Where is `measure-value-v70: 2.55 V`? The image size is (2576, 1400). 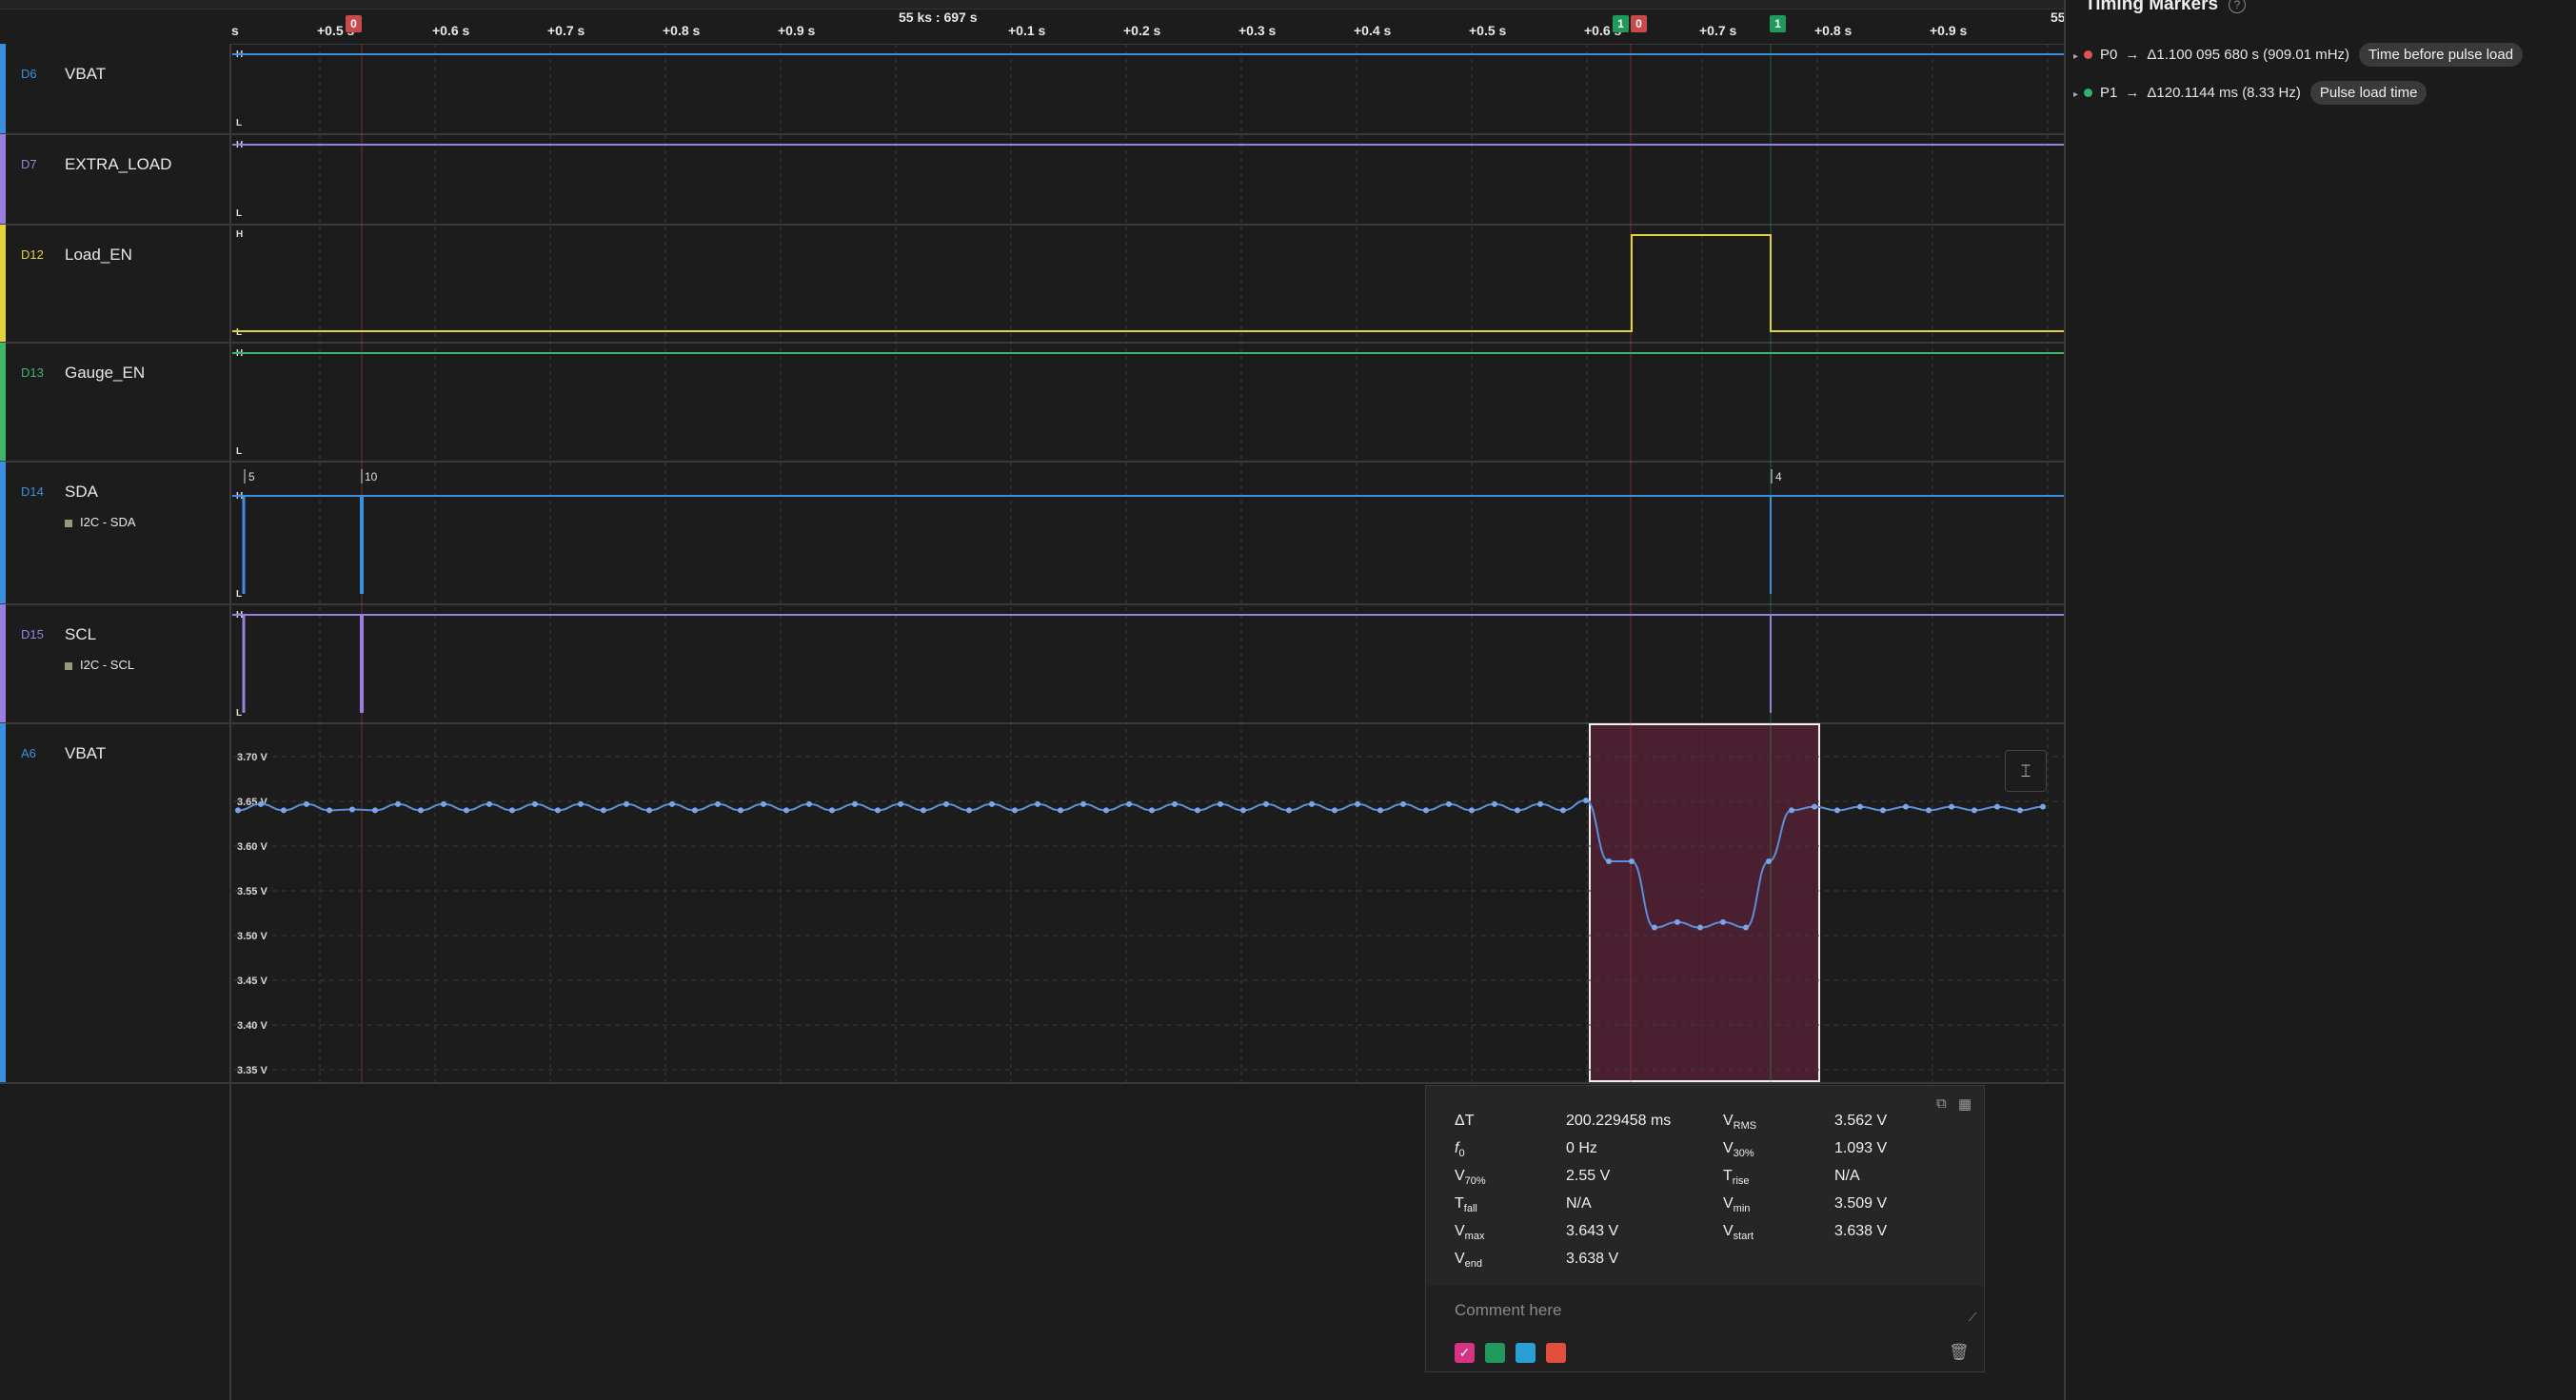 measure-value-v70: 2.55 V is located at coordinates (1588, 1176).